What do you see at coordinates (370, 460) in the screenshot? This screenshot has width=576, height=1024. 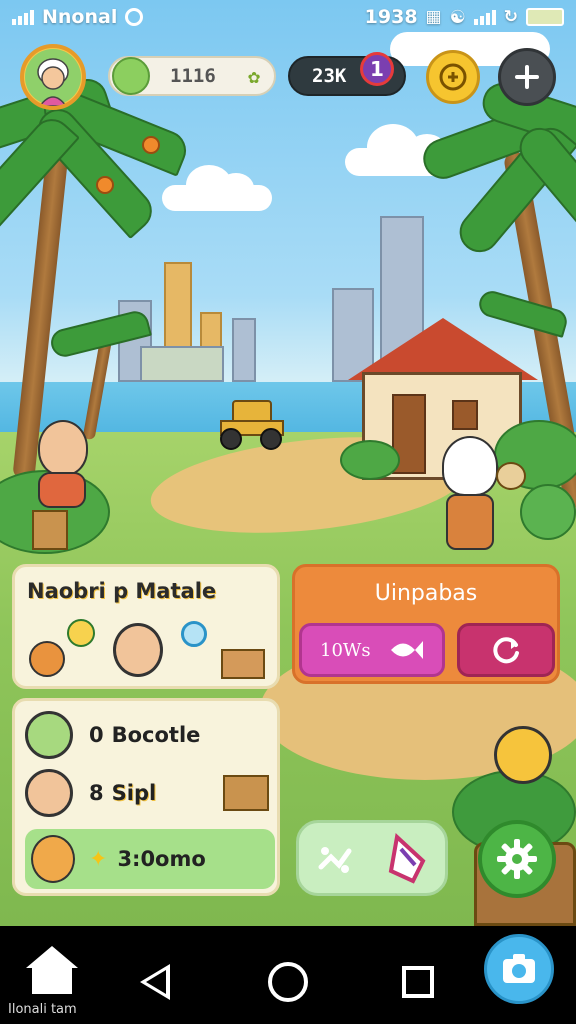 I see `bush` at bounding box center [370, 460].